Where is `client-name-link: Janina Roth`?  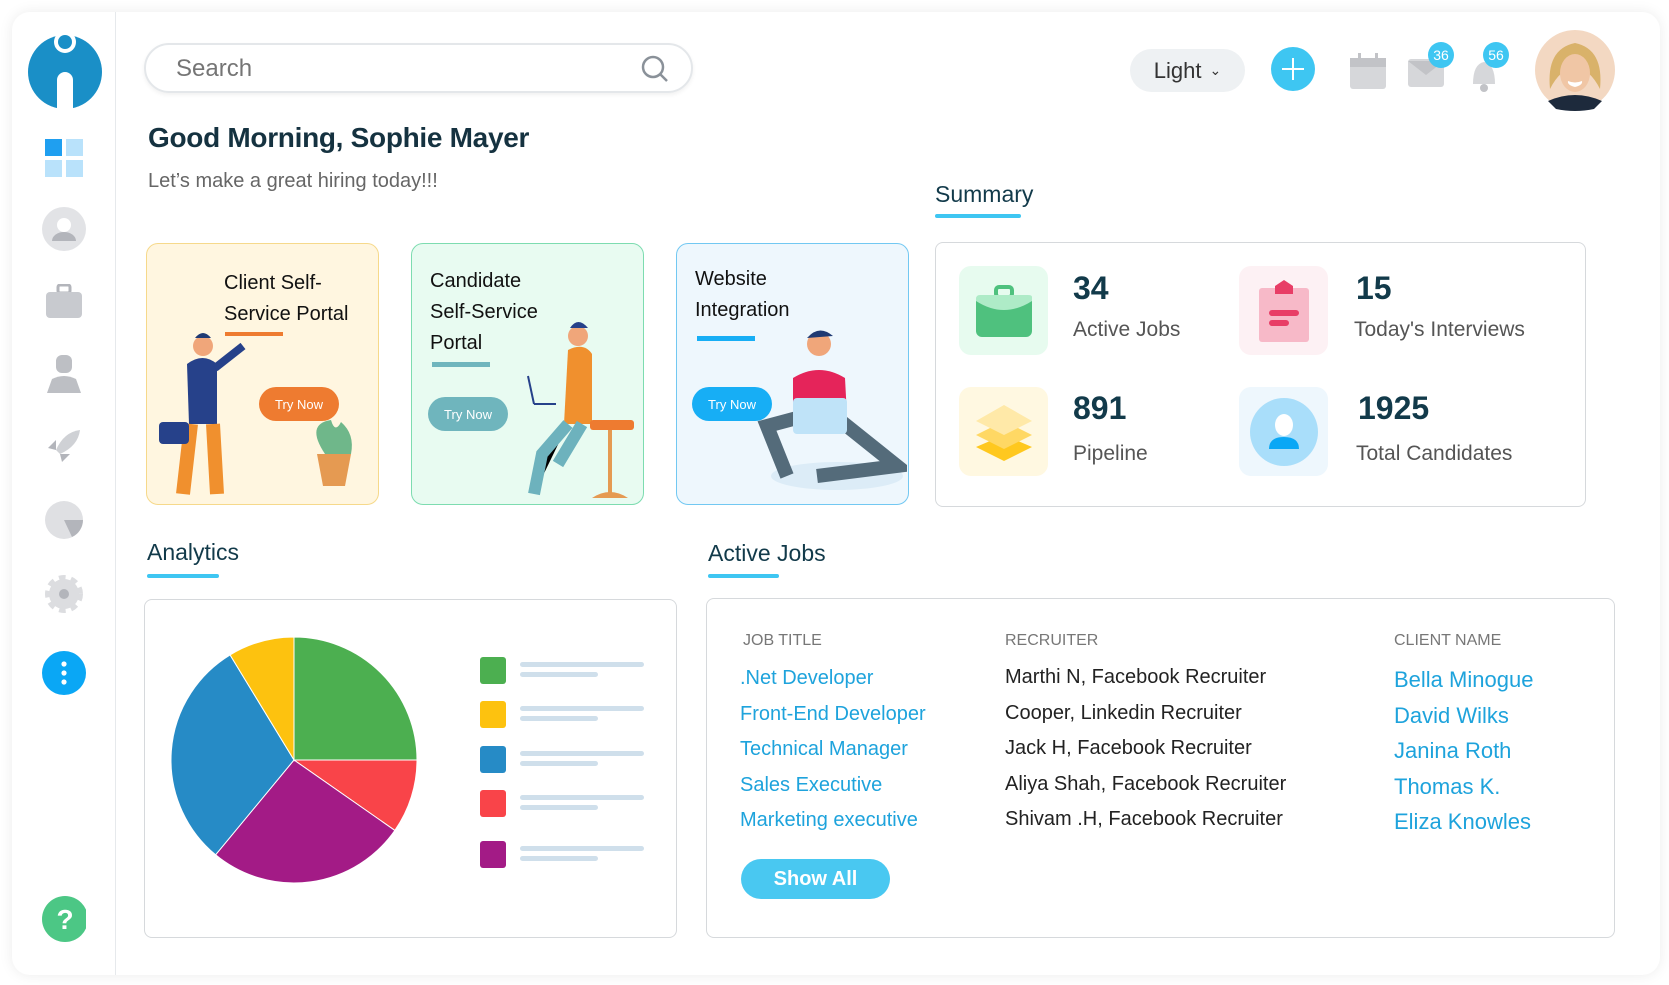
client-name-link: Janina Roth is located at coordinates (1452, 751).